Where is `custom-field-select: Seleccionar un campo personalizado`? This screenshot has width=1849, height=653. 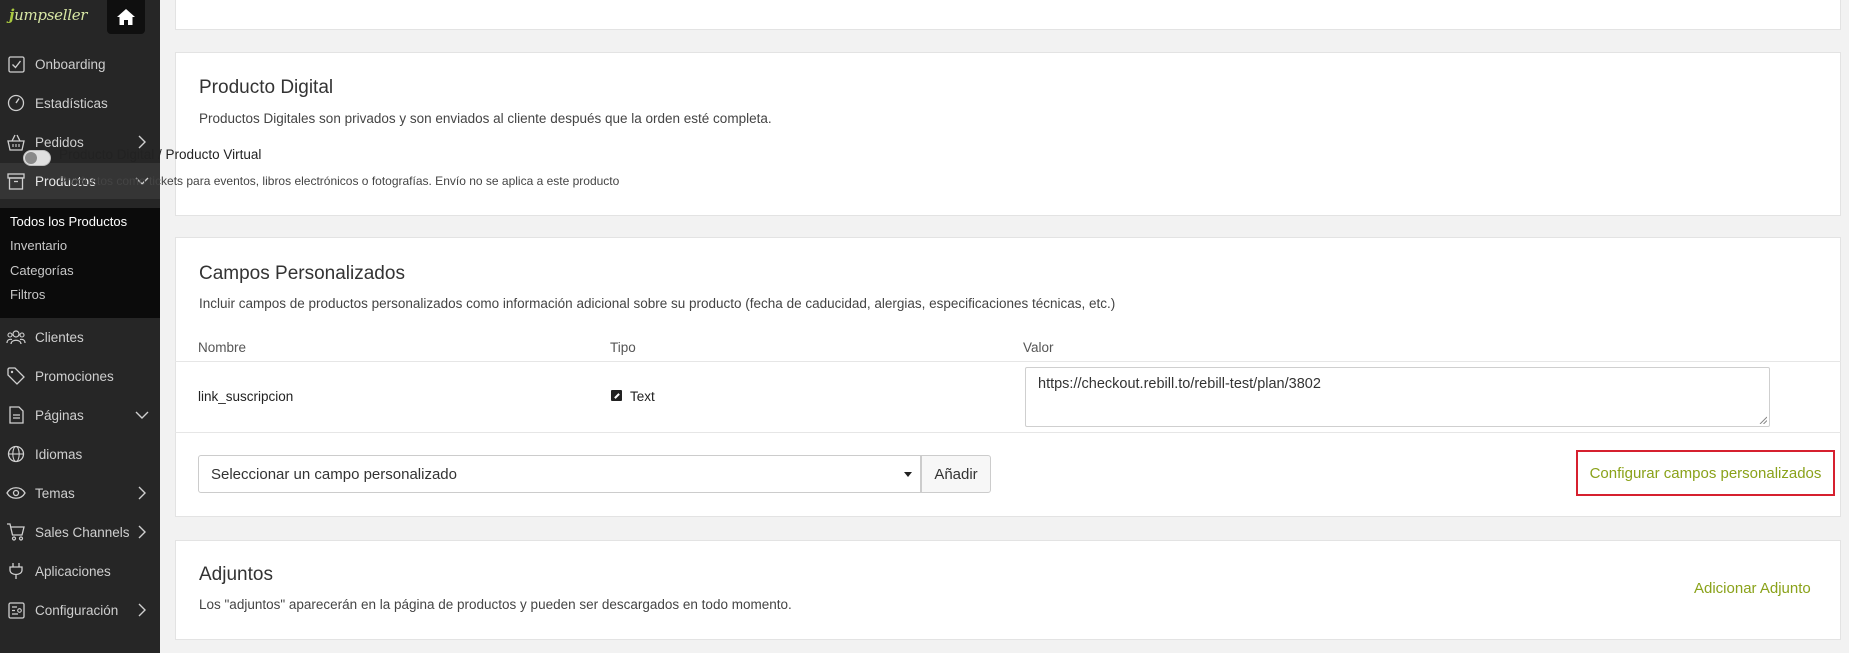 custom-field-select: Seleccionar un campo personalizado is located at coordinates (559, 474).